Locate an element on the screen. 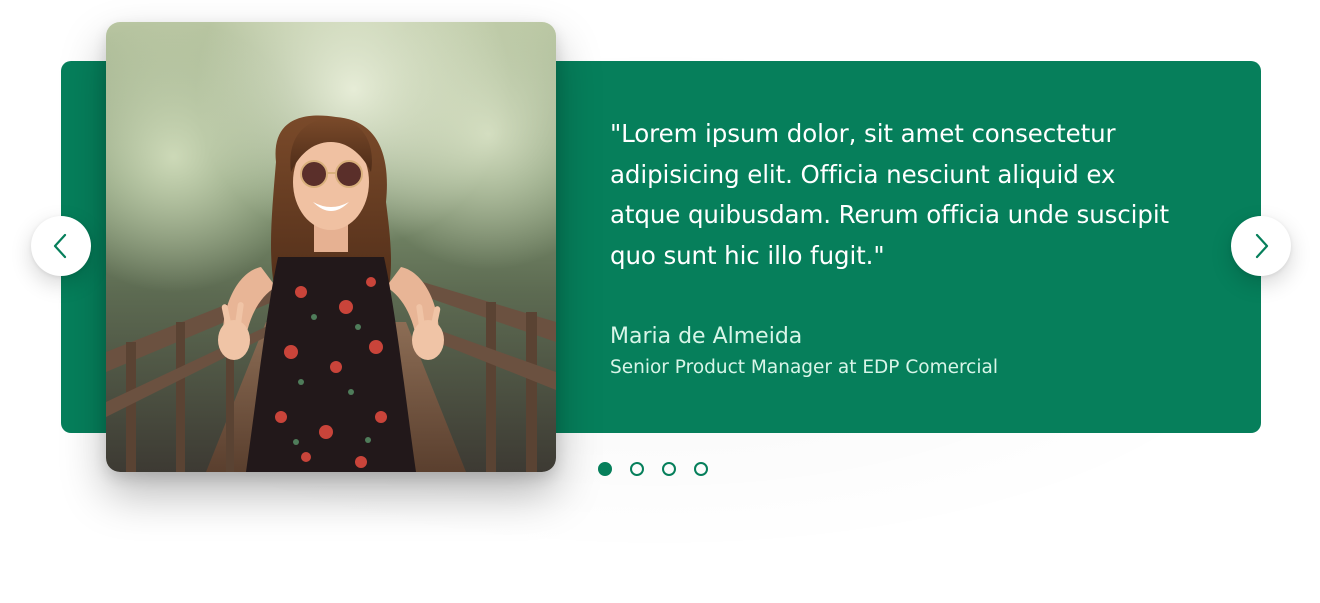 The image size is (1320, 603). chevron-left-icon is located at coordinates (60, 246).